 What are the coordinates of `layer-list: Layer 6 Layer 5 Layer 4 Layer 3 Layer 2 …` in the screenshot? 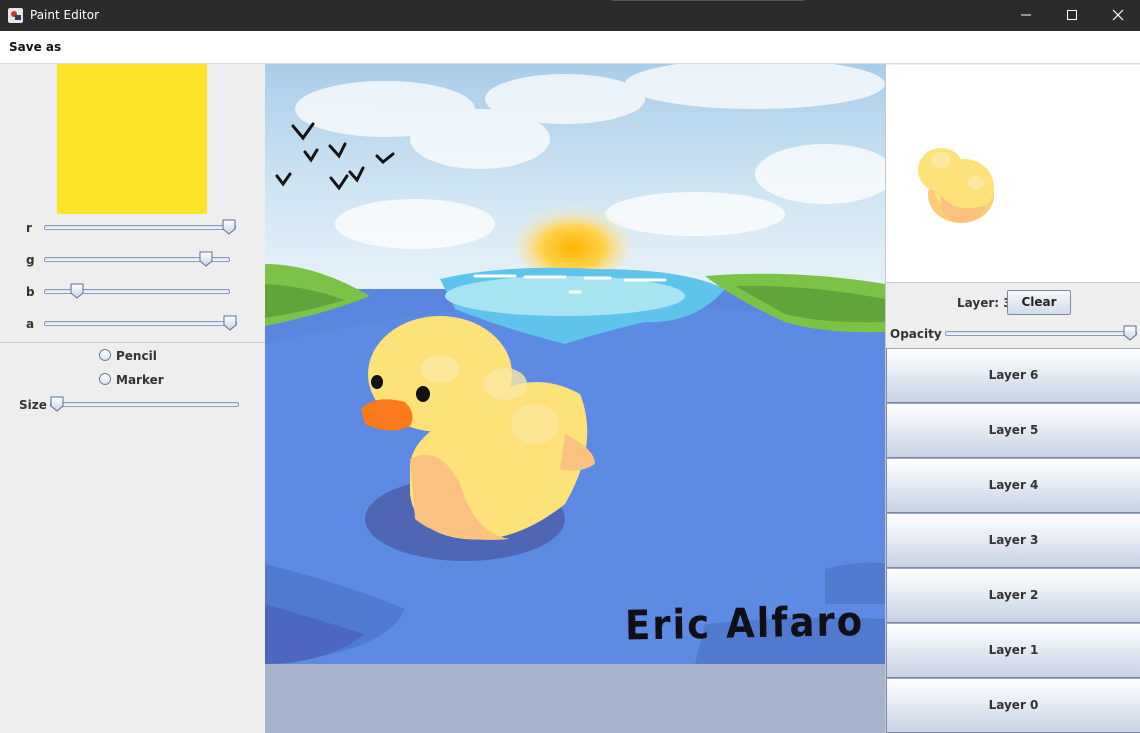 It's located at (1013, 540).